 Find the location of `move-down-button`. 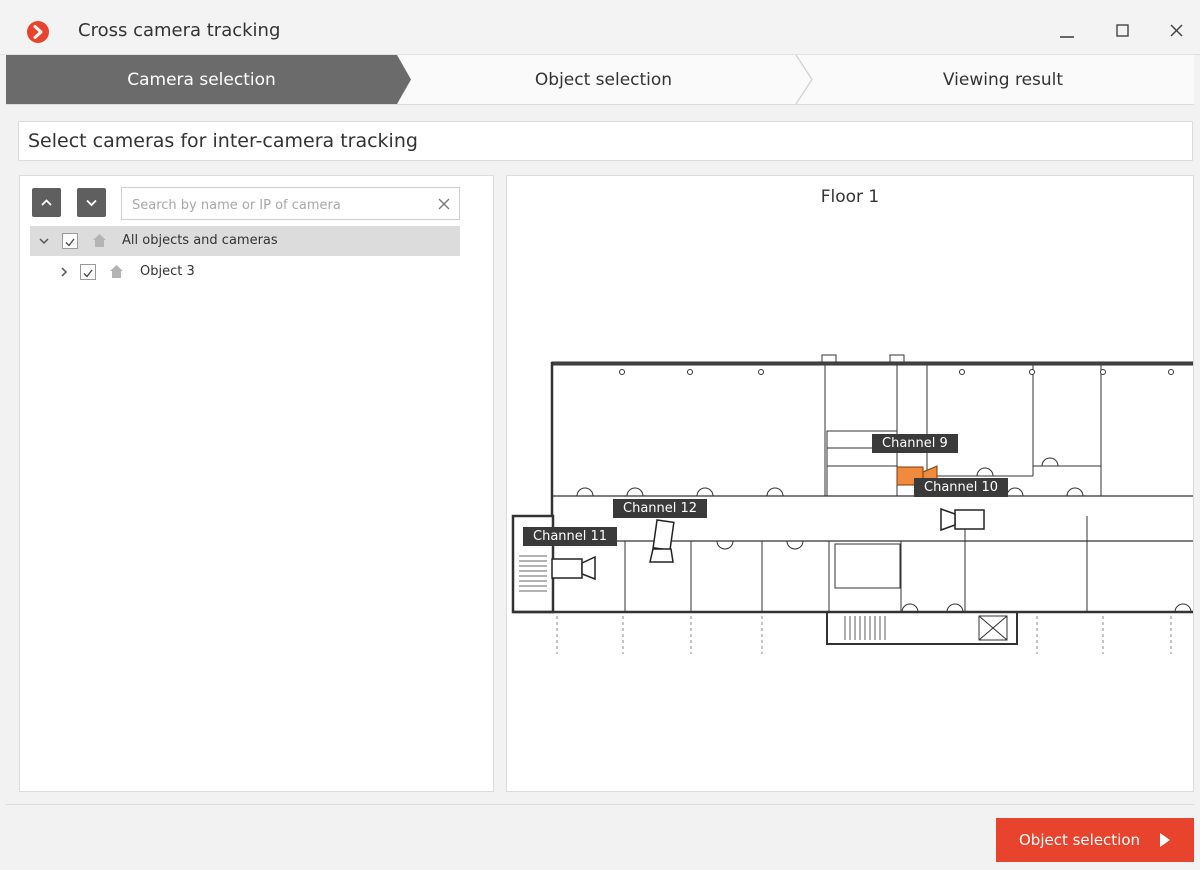

move-down-button is located at coordinates (91, 202).